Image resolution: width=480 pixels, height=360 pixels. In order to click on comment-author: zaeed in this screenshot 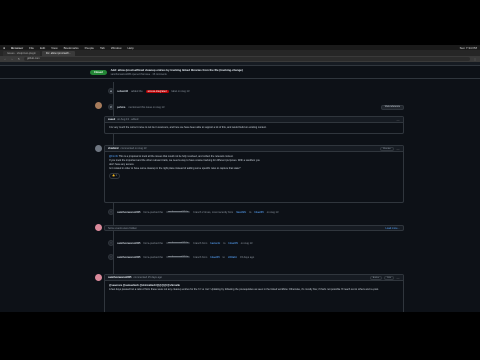, I will do `click(111, 119)`.